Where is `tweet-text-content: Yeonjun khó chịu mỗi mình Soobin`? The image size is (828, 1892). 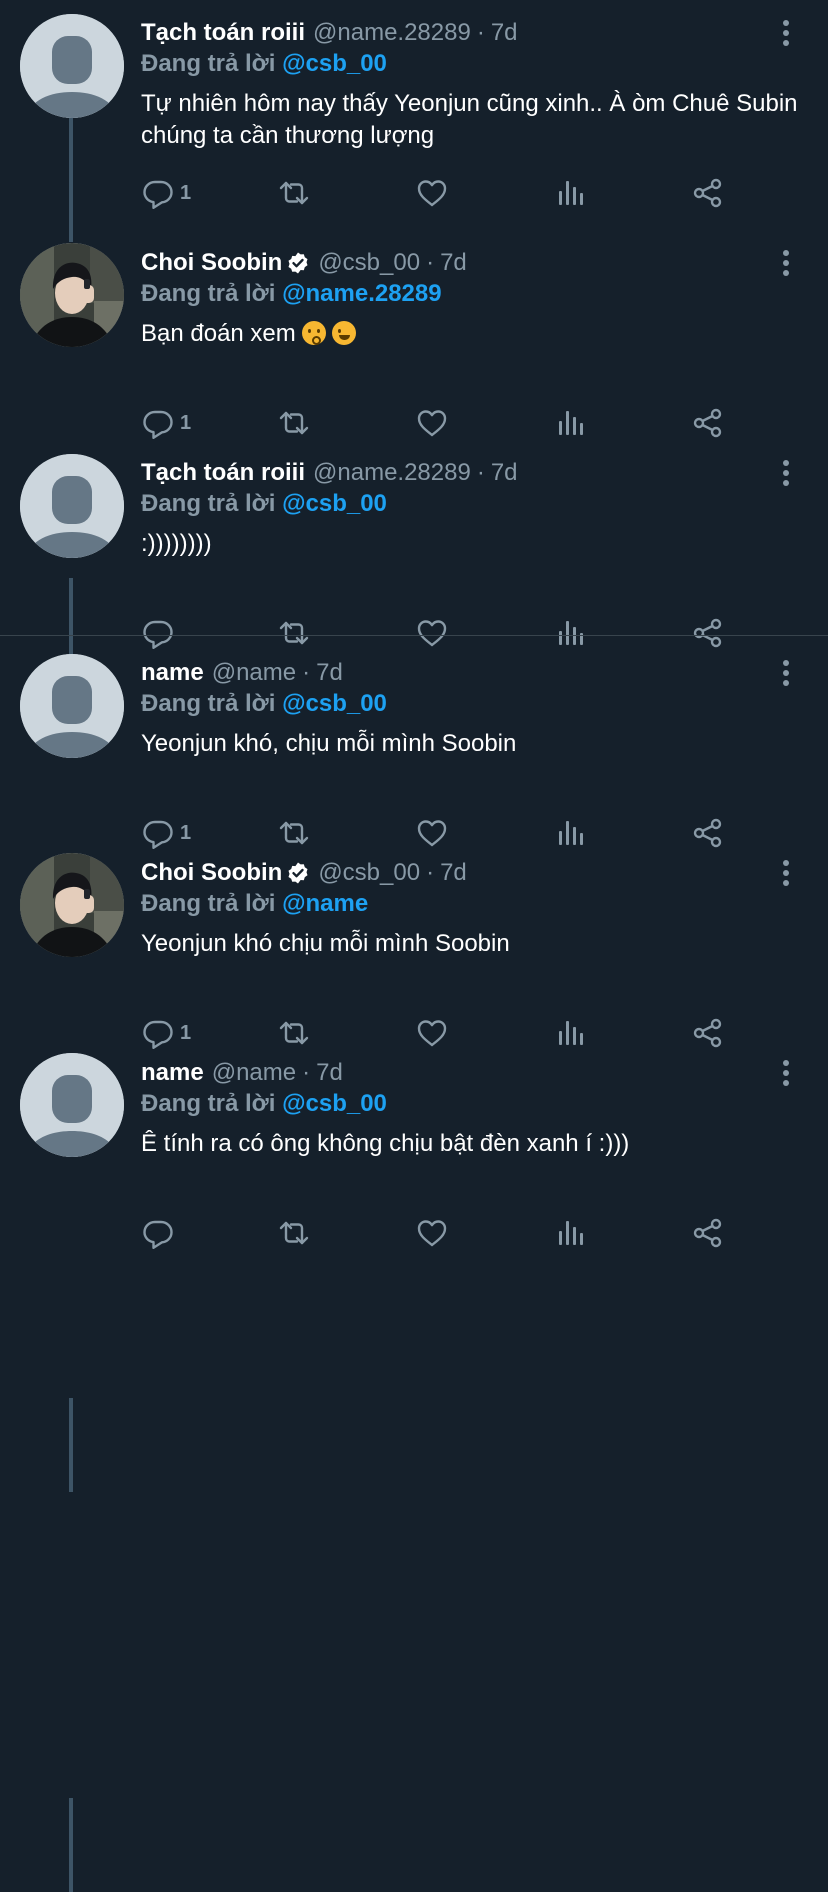
tweet-text-content: Yeonjun khó chịu mỗi mình Soobin is located at coordinates (325, 943).